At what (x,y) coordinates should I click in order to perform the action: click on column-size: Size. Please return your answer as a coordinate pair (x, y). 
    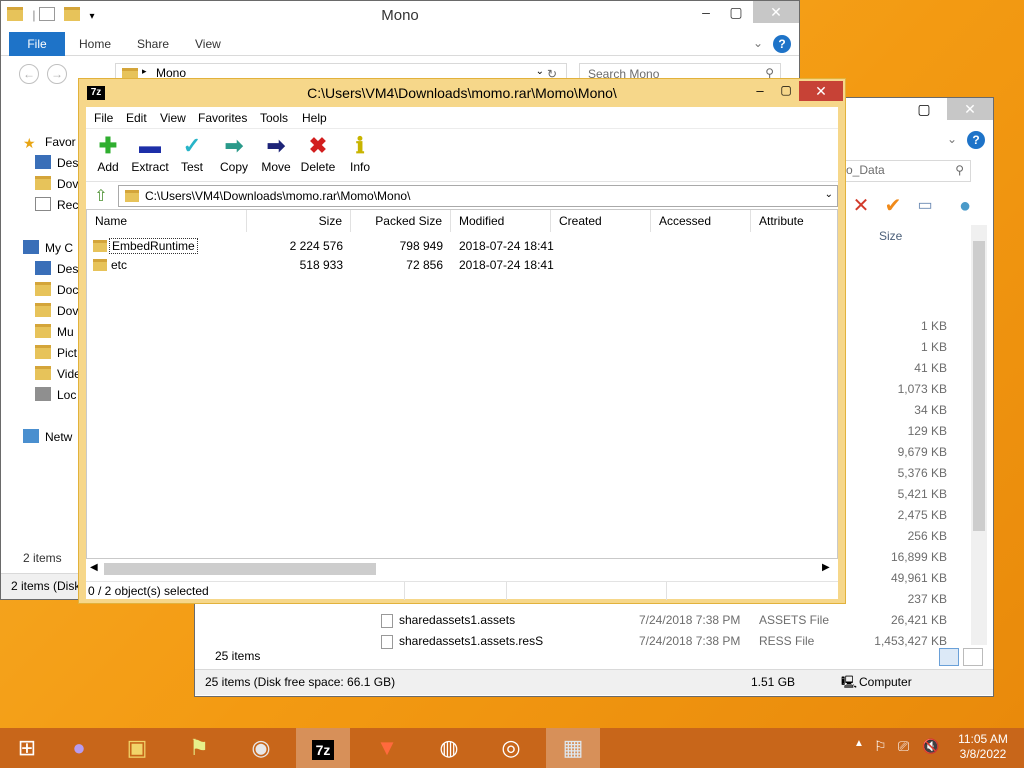
    Looking at the image, I should click on (299, 221).